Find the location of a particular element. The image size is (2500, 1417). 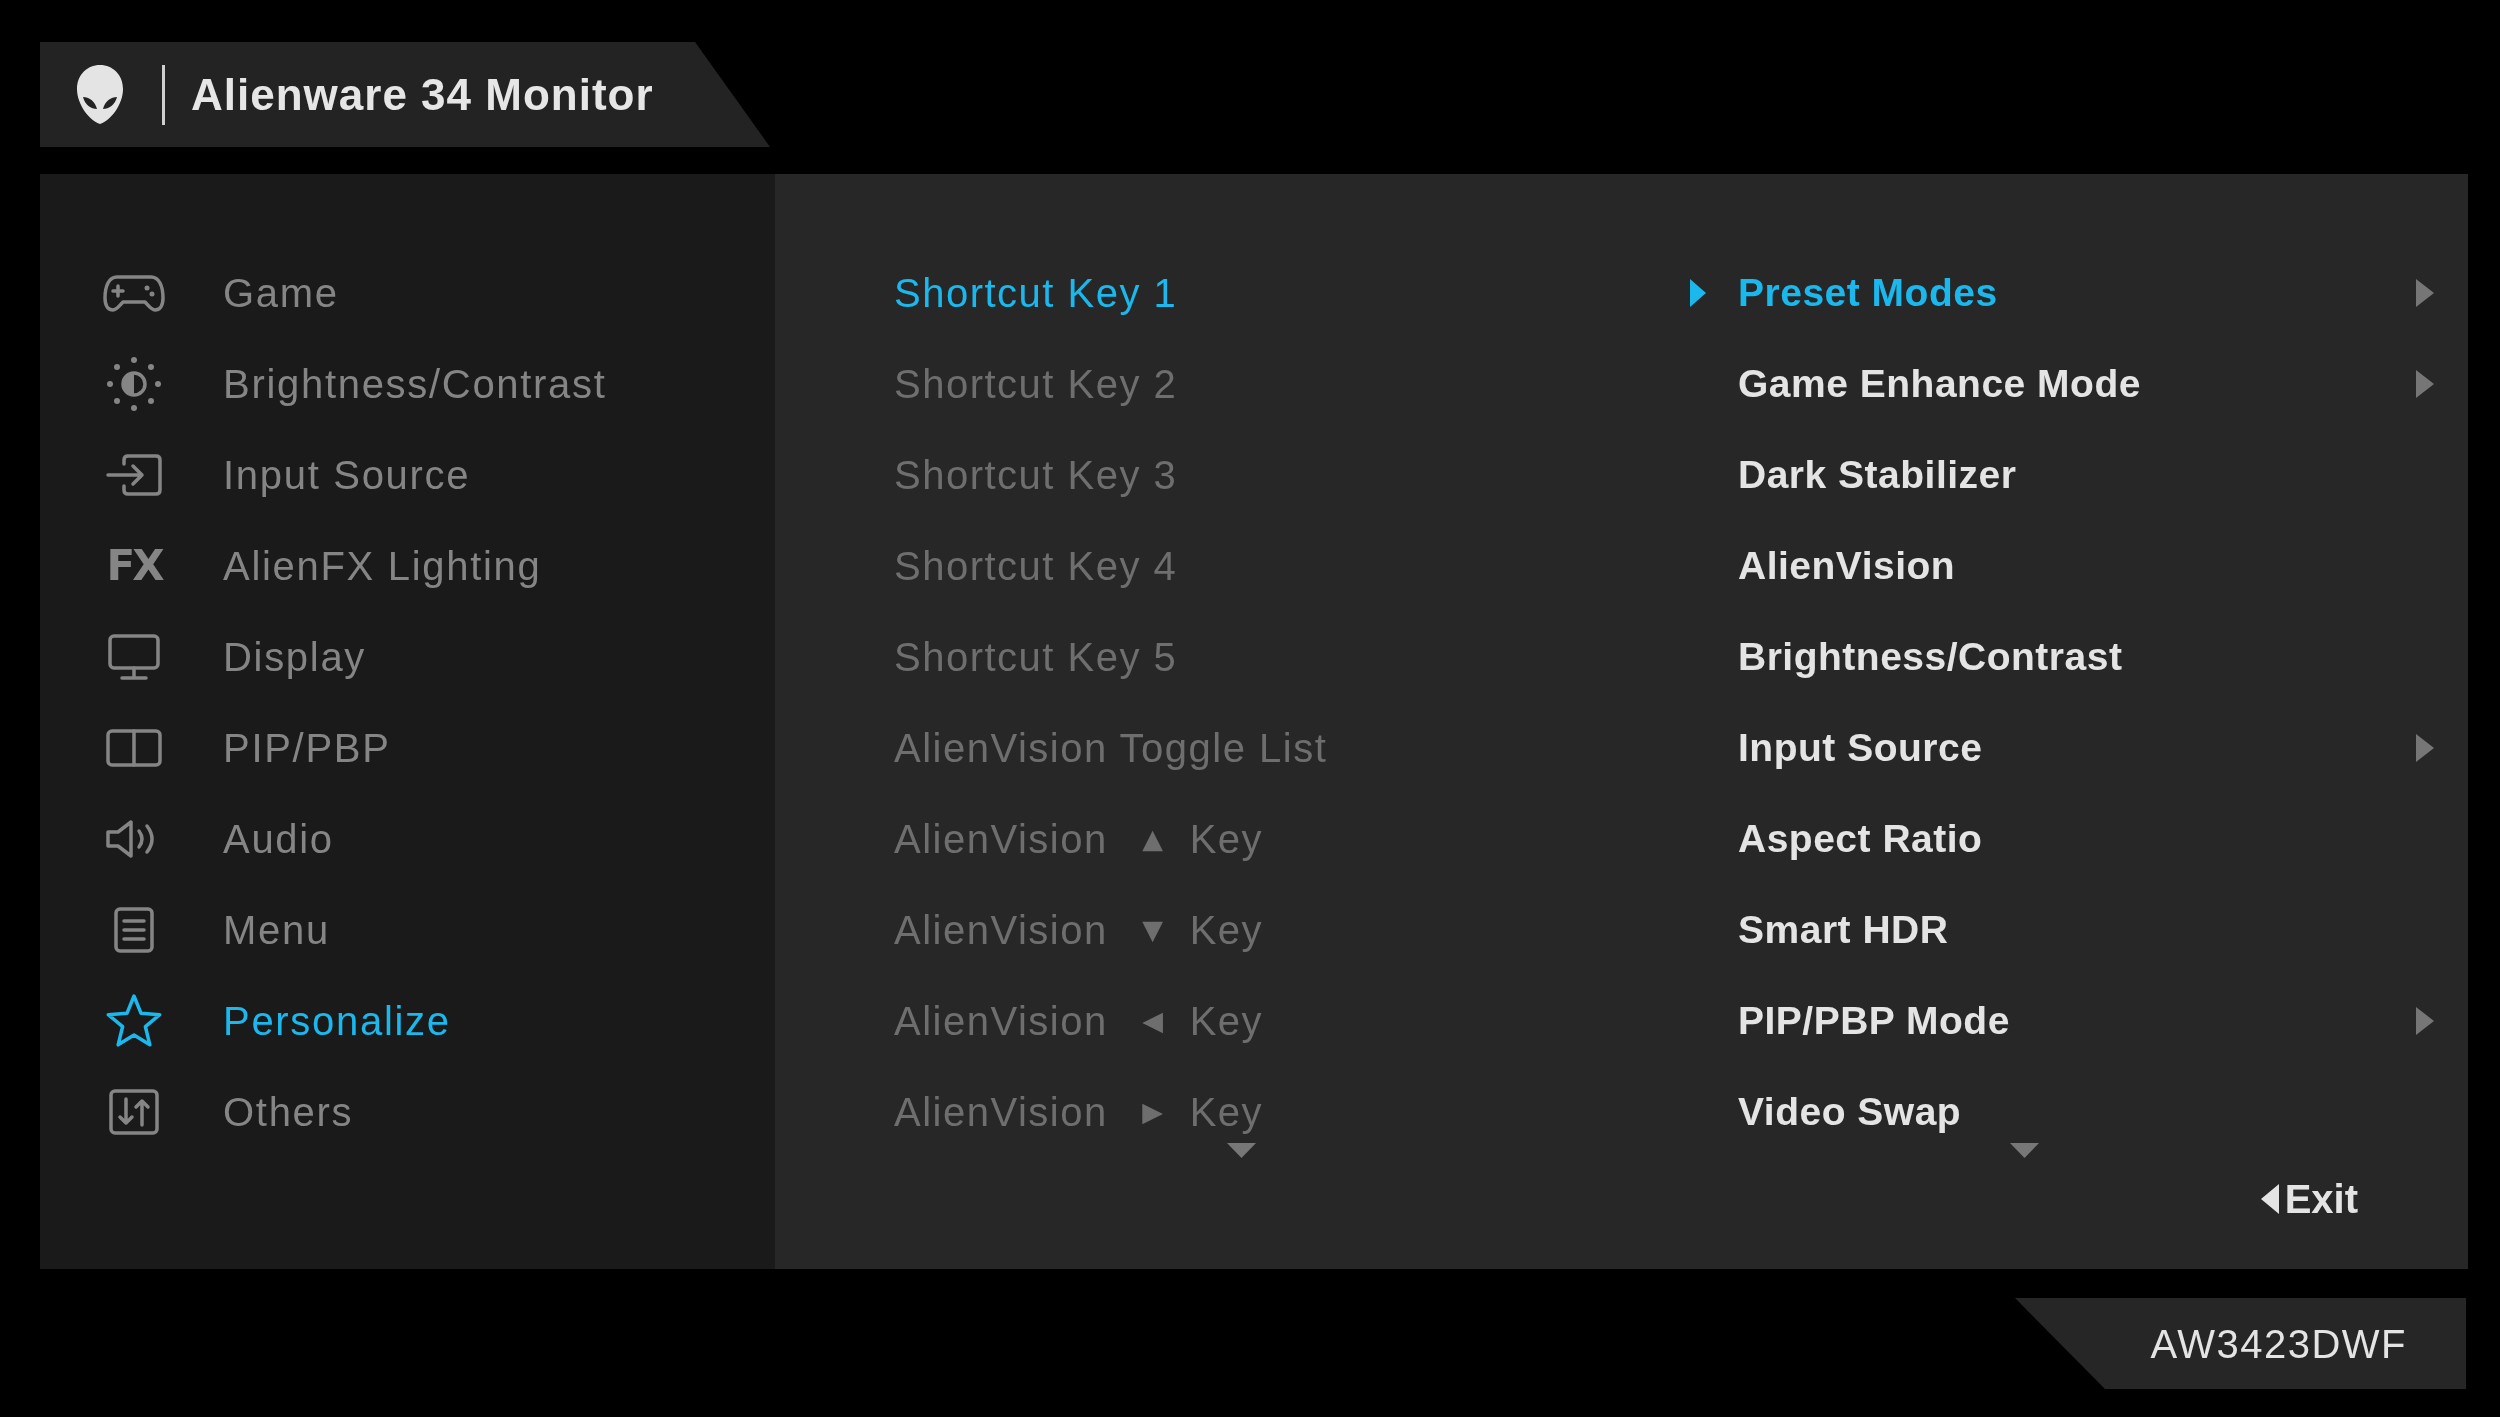

shortcut-item: AlienVision ▶ Key is located at coordinates (1079, 1111).